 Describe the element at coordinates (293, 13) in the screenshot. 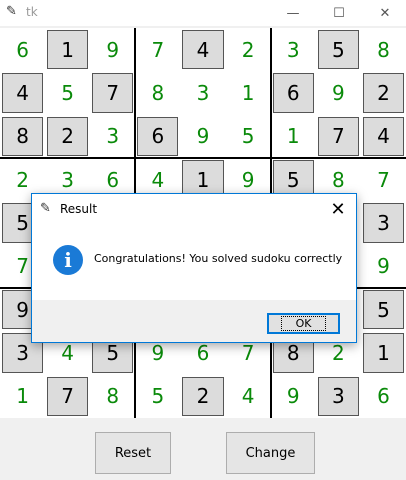

I see `minimize-button: —` at that location.